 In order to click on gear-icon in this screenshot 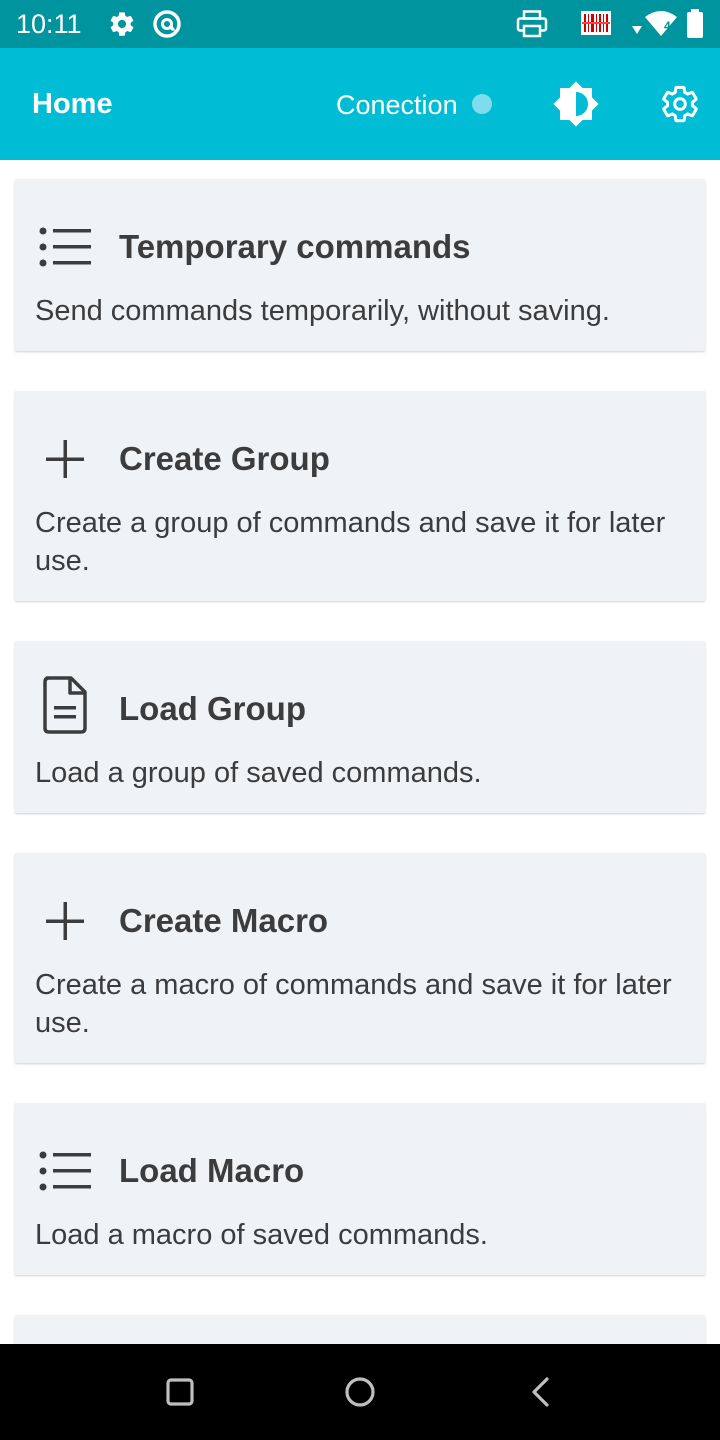, I will do `click(122, 26)`.